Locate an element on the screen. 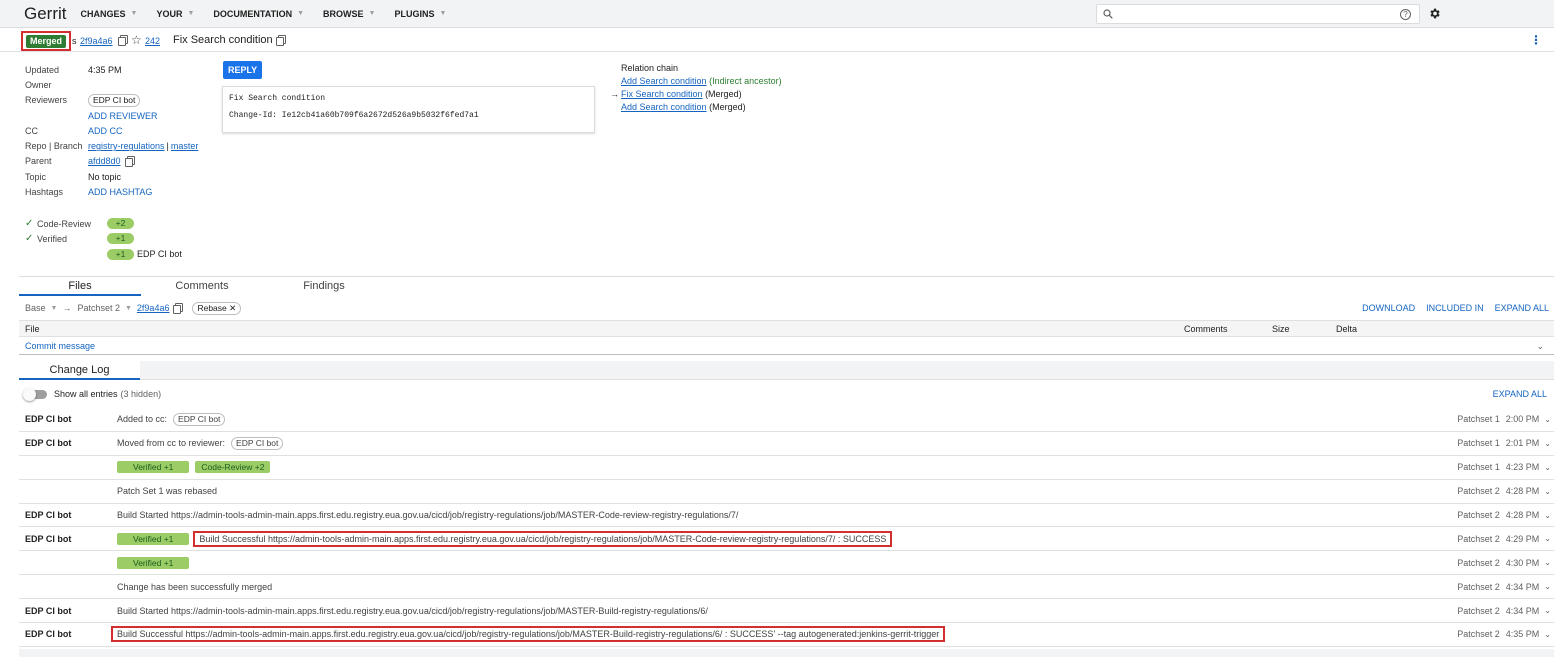 Image resolution: width=1554 pixels, height=657 pixels. meta-key: Hashtags is located at coordinates (44, 192).